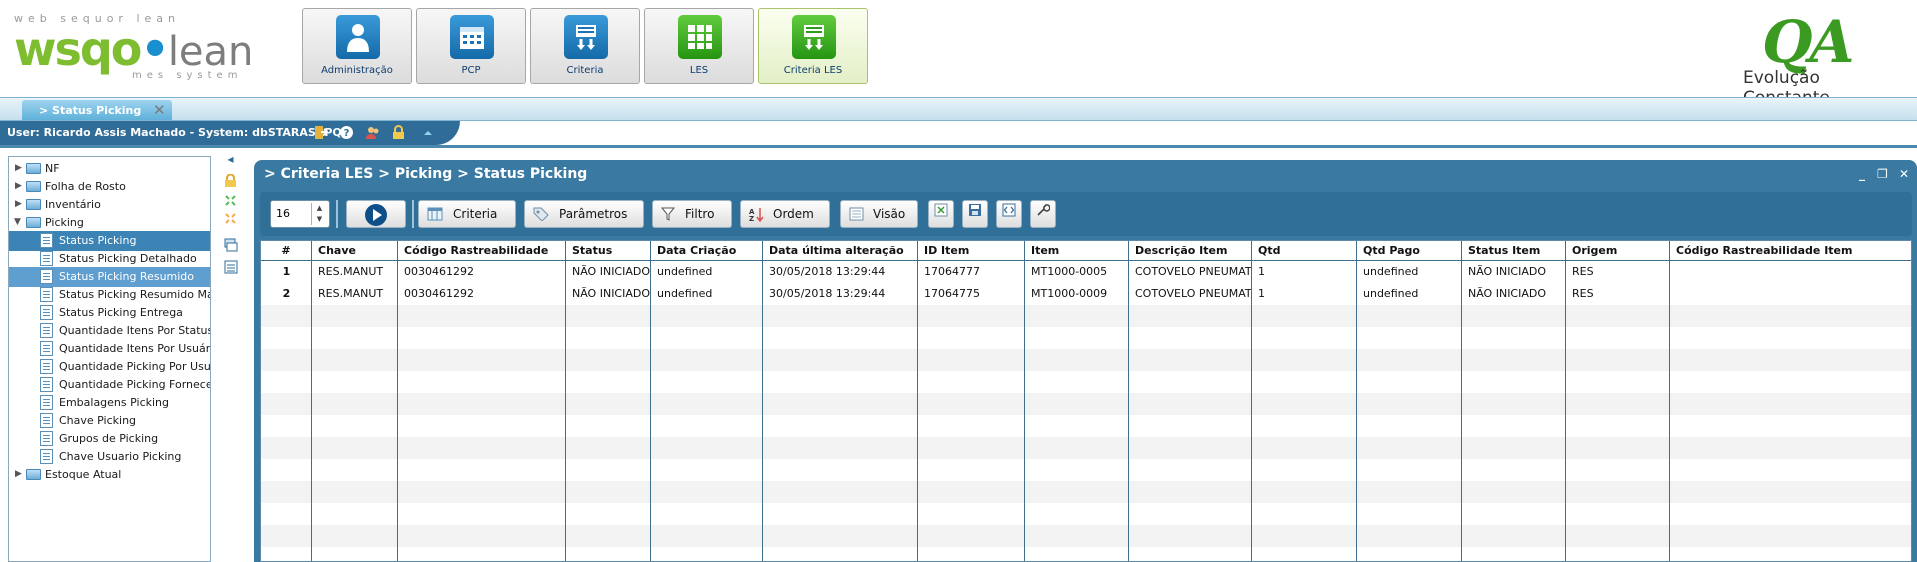  I want to click on tree-item-label: Status Picking Detalhado, so click(128, 258).